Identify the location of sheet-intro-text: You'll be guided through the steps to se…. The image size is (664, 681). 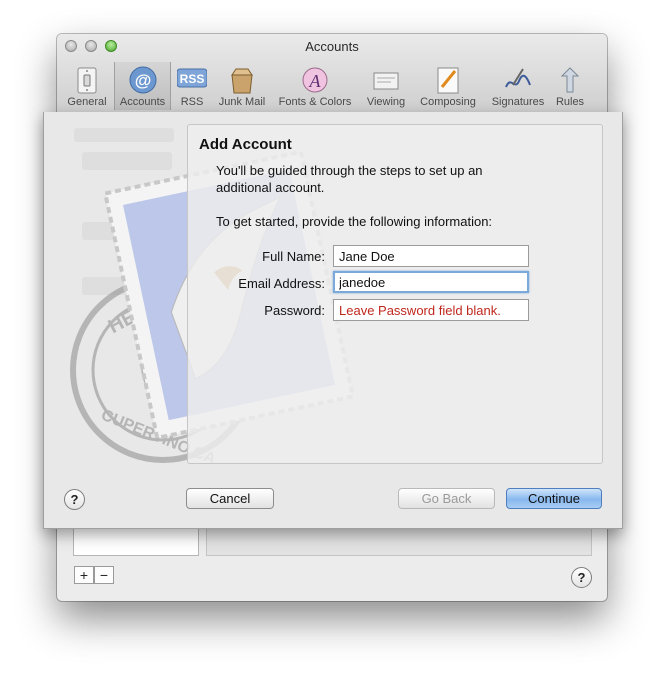
(349, 179).